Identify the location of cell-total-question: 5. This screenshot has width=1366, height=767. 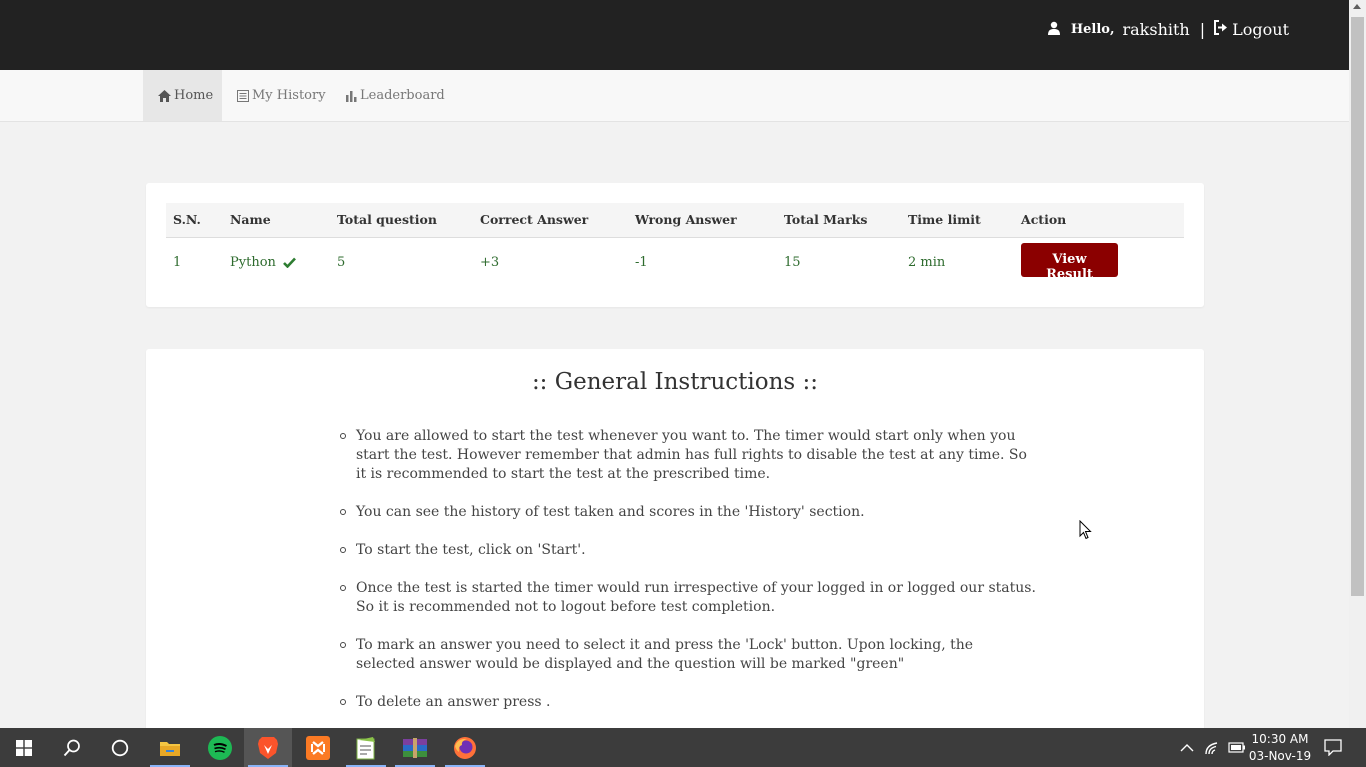
(341, 262).